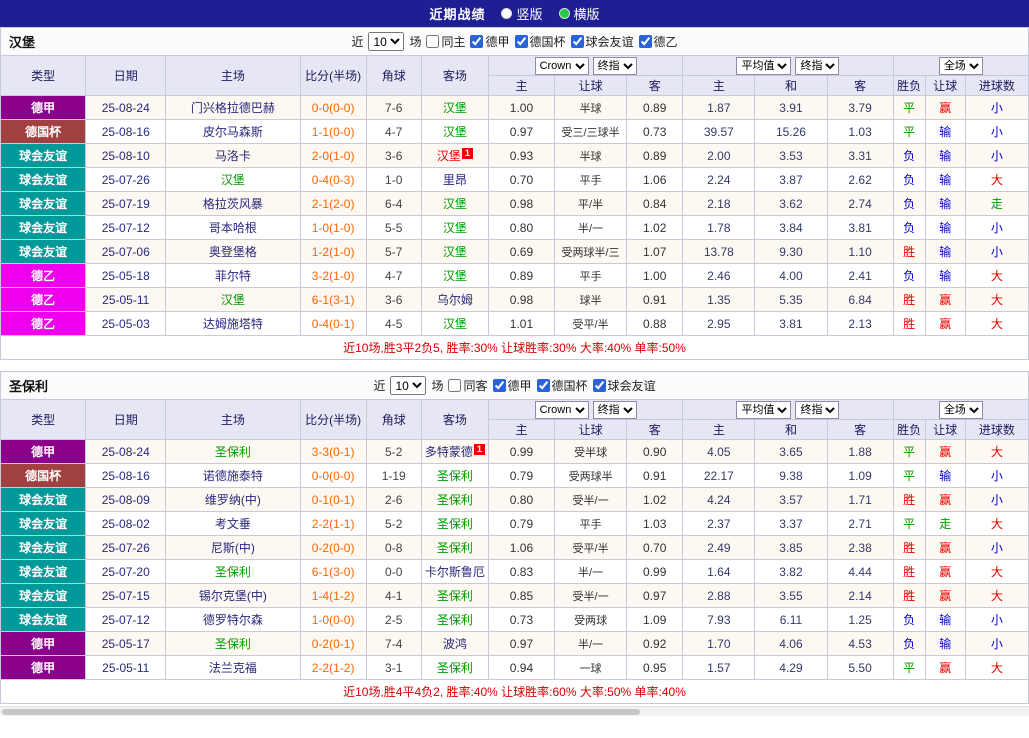  What do you see at coordinates (333, 323) in the screenshot?
I see `match-score: 0-4(0-1)` at bounding box center [333, 323].